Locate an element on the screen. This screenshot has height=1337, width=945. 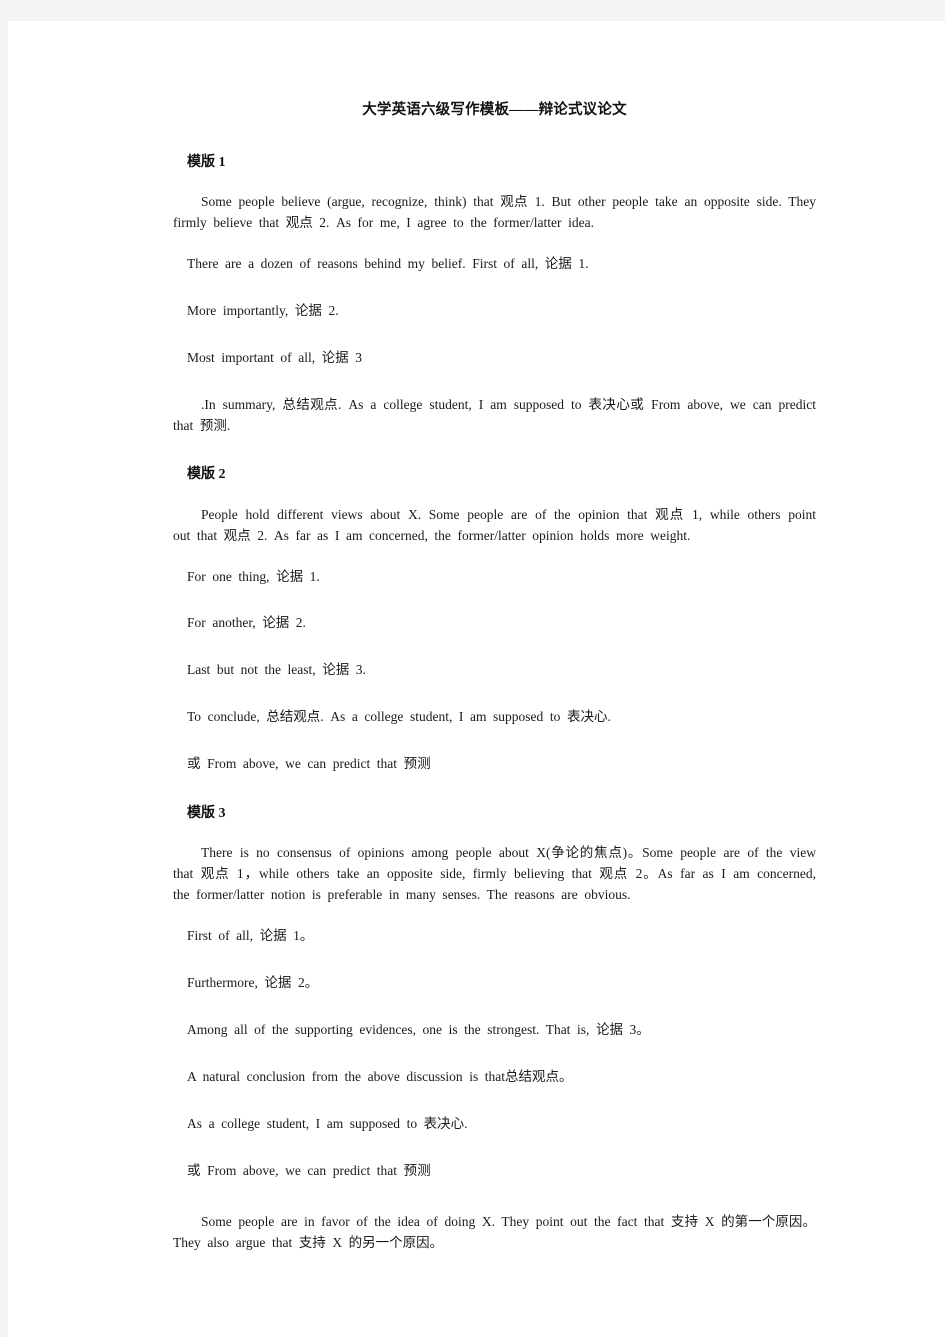
section-heading-template-2: 模版 2 is located at coordinates (206, 475).